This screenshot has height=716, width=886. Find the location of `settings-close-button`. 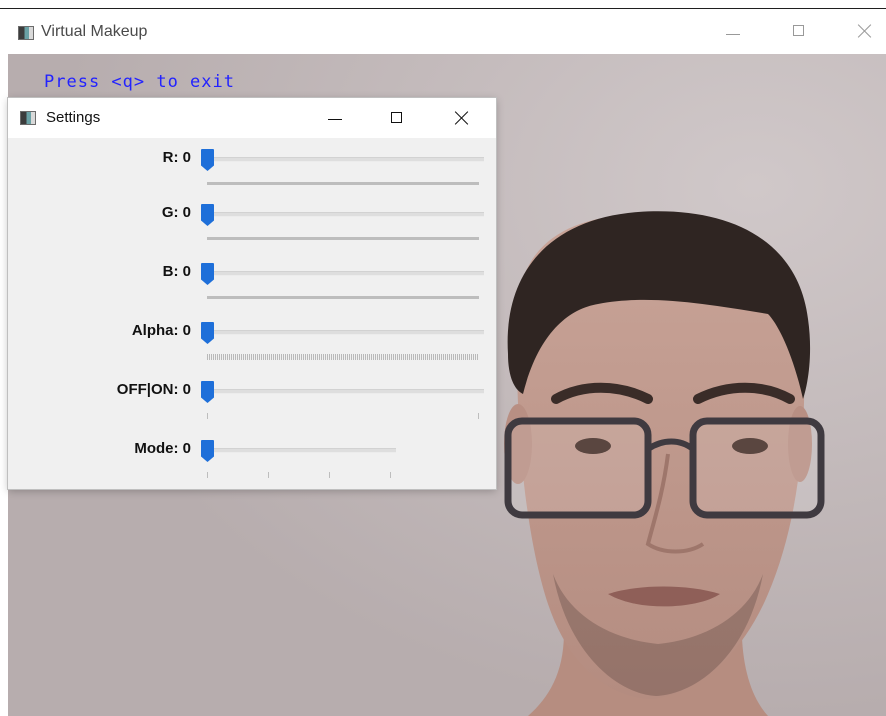

settings-close-button is located at coordinates (462, 118).